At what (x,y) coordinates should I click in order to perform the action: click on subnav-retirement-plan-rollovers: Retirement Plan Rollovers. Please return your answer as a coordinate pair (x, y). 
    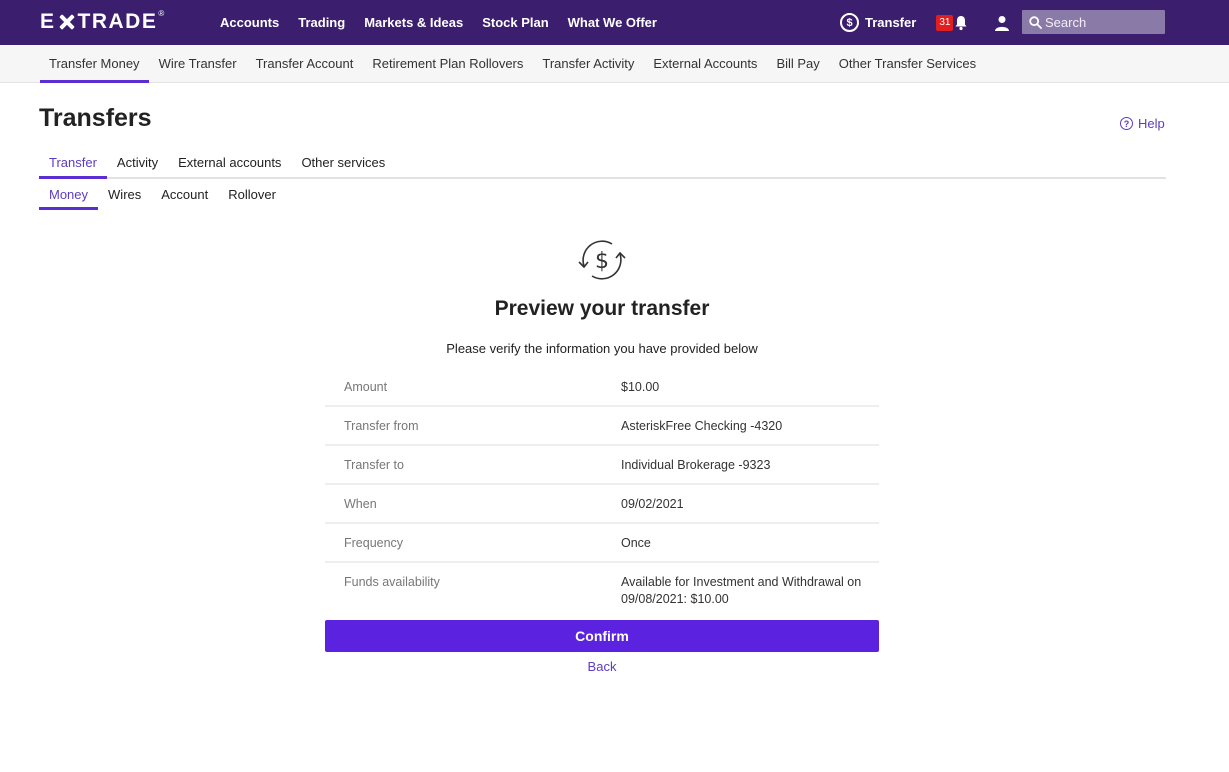
    Looking at the image, I should click on (447, 64).